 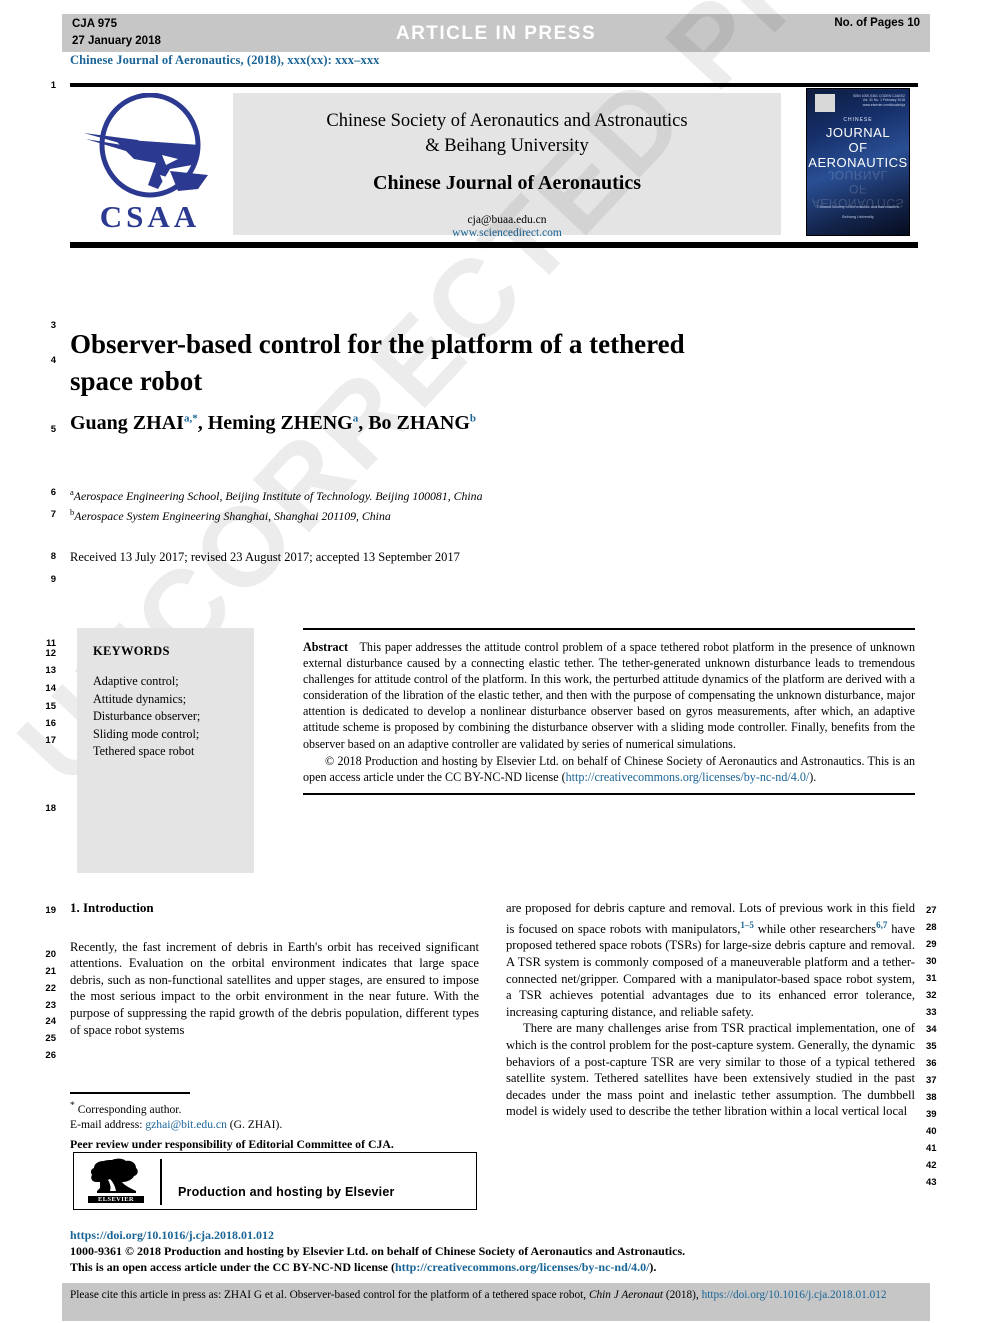 What do you see at coordinates (136, 681) in the screenshot?
I see `keyword-item: Adaptive control;` at bounding box center [136, 681].